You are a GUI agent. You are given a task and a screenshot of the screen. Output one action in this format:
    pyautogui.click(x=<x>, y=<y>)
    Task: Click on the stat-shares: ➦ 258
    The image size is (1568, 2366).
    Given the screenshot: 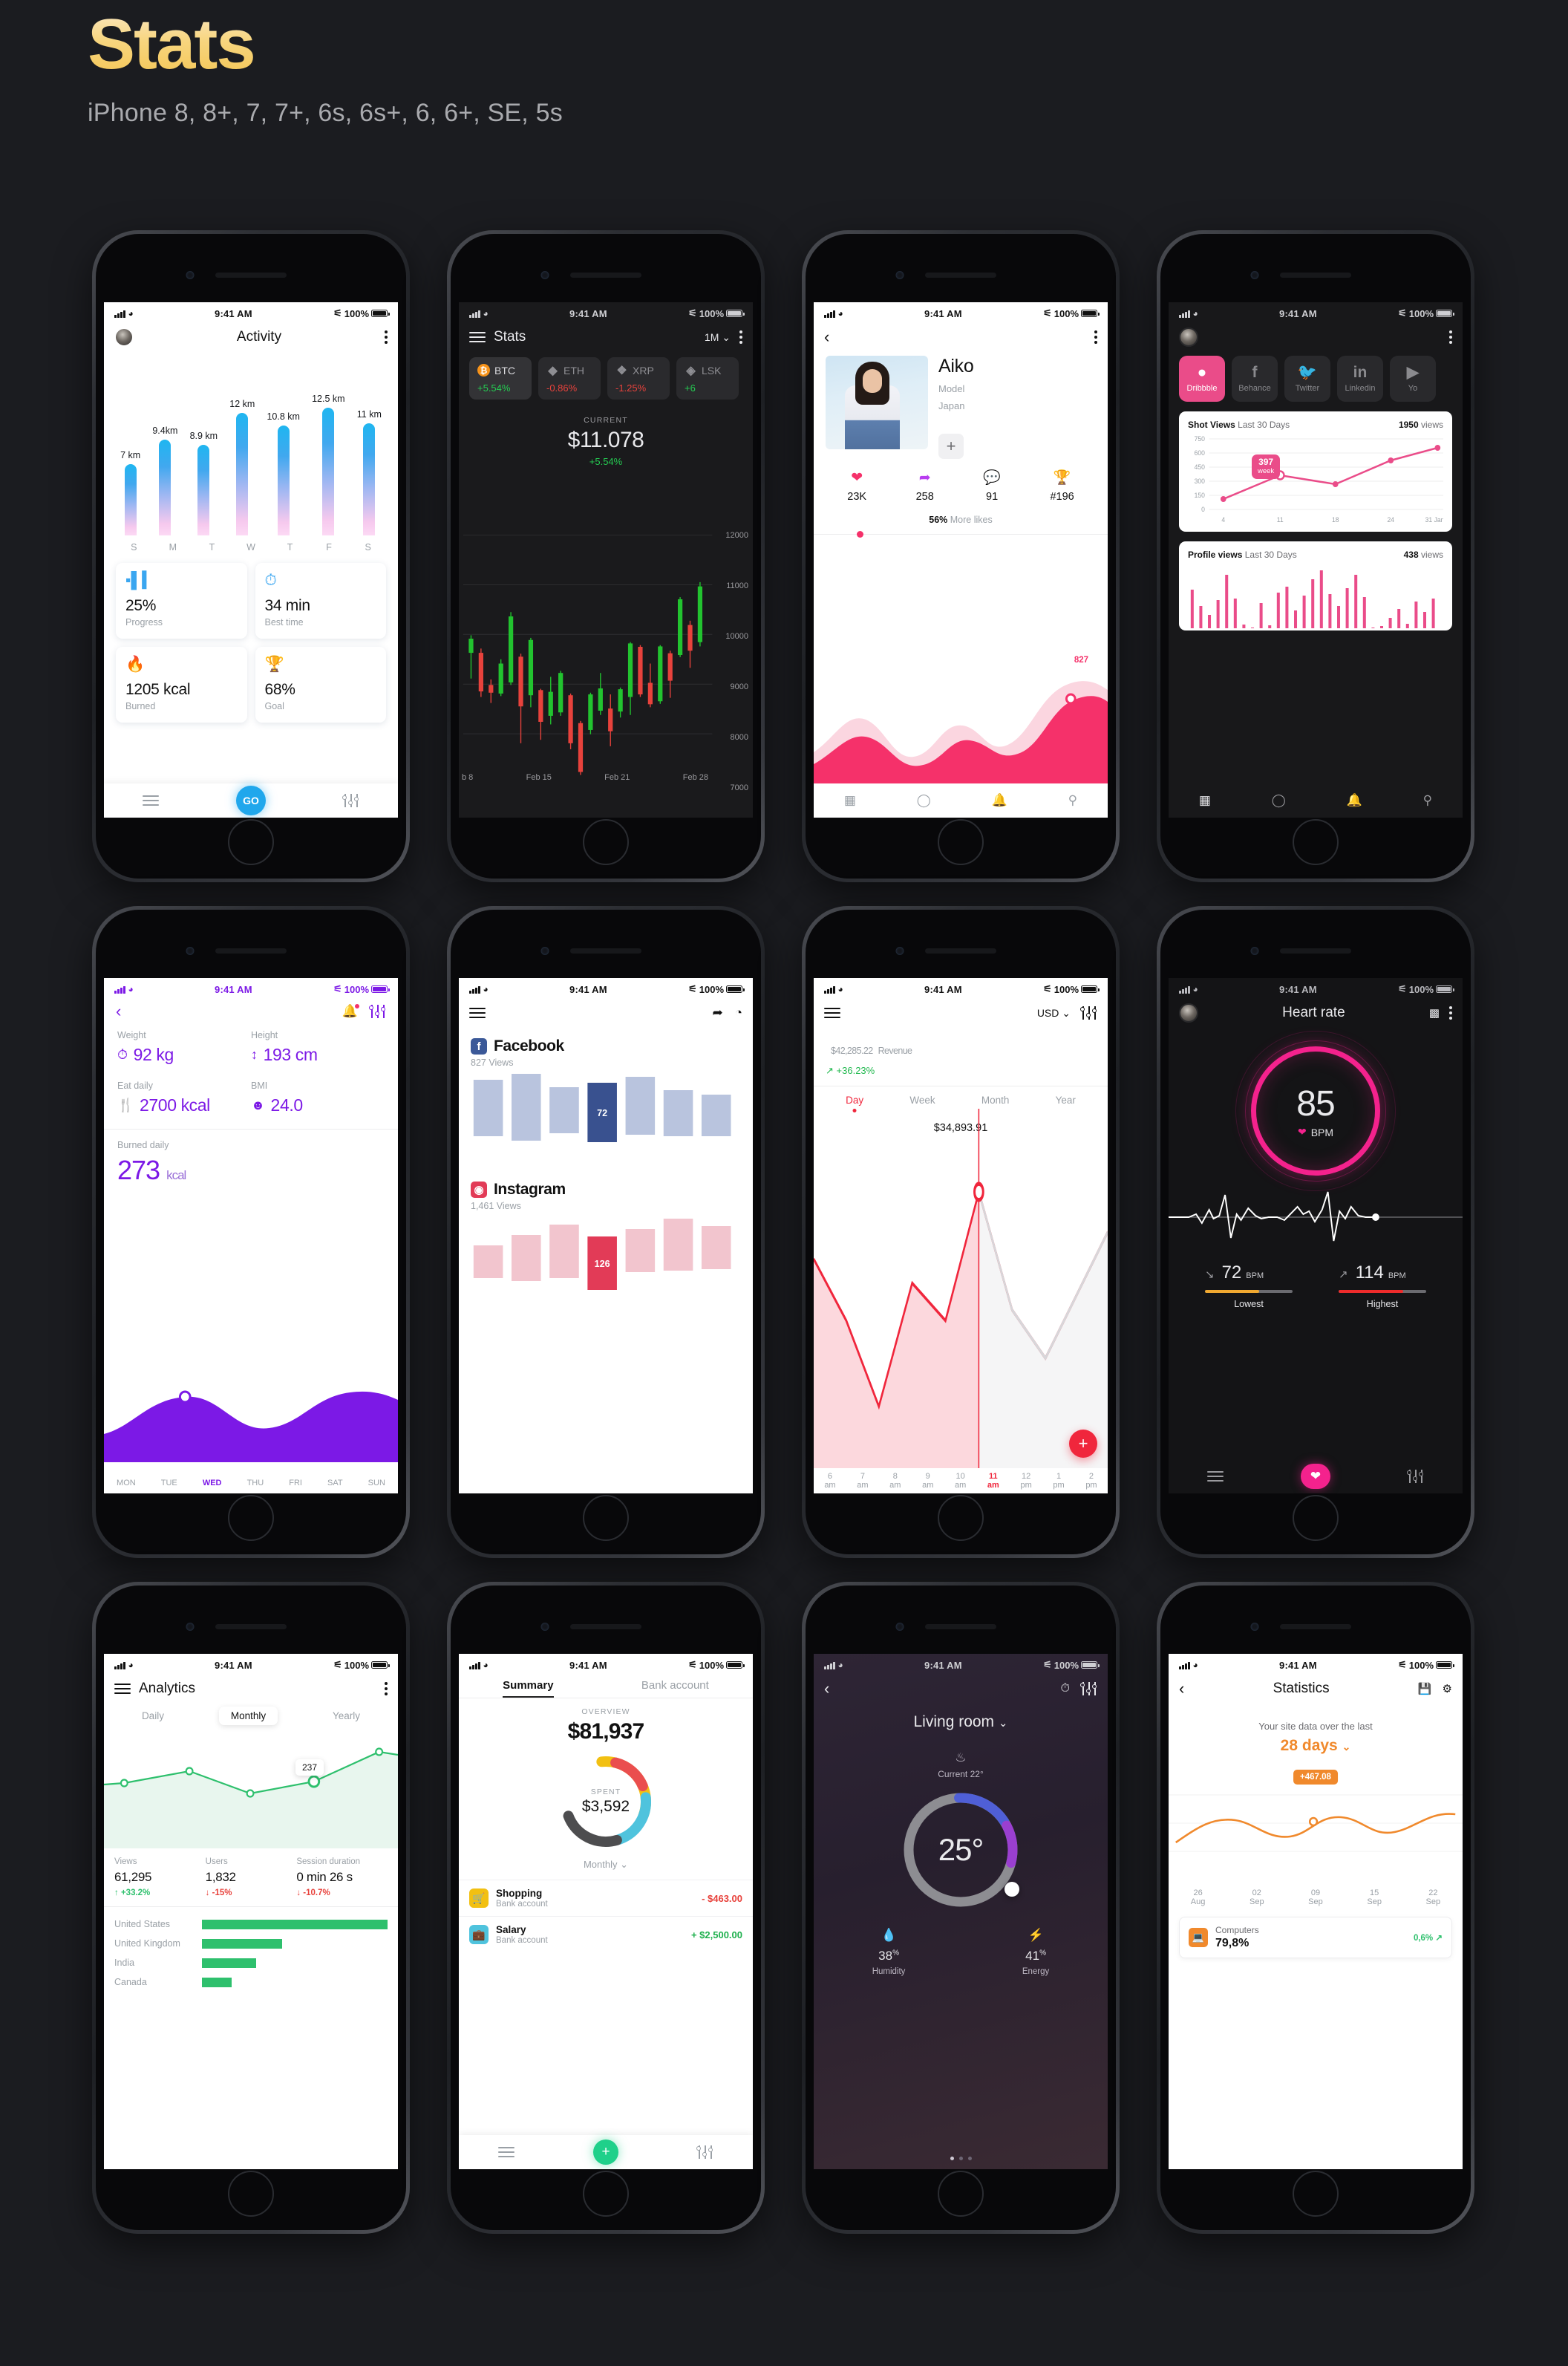 What is the action you would take?
    pyautogui.click(x=925, y=487)
    